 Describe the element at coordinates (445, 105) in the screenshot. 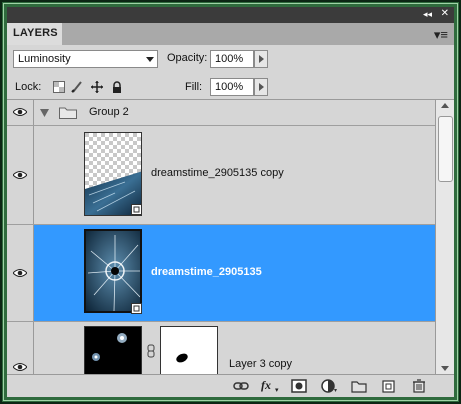

I see `scroll-up-icon` at that location.